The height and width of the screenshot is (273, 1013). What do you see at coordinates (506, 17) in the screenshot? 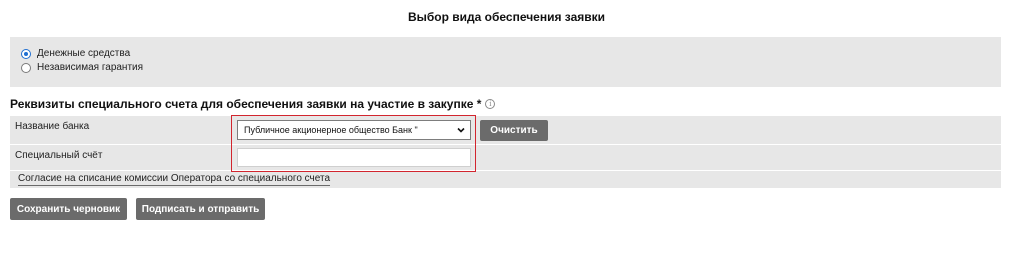
I see `page-title: Выбор вида обеспечения заявки` at bounding box center [506, 17].